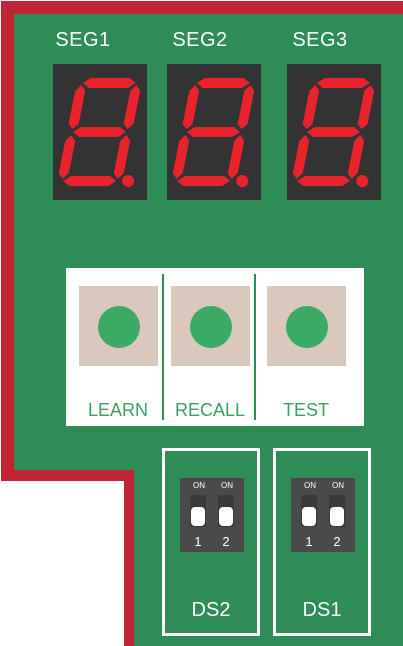 The height and width of the screenshot is (646, 403). I want to click on recall-dot-icon, so click(211, 327).